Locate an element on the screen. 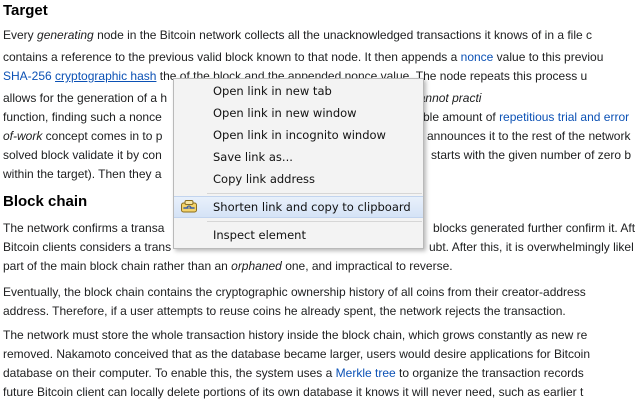  text: The network confirms a transa is located at coordinates (84, 228).